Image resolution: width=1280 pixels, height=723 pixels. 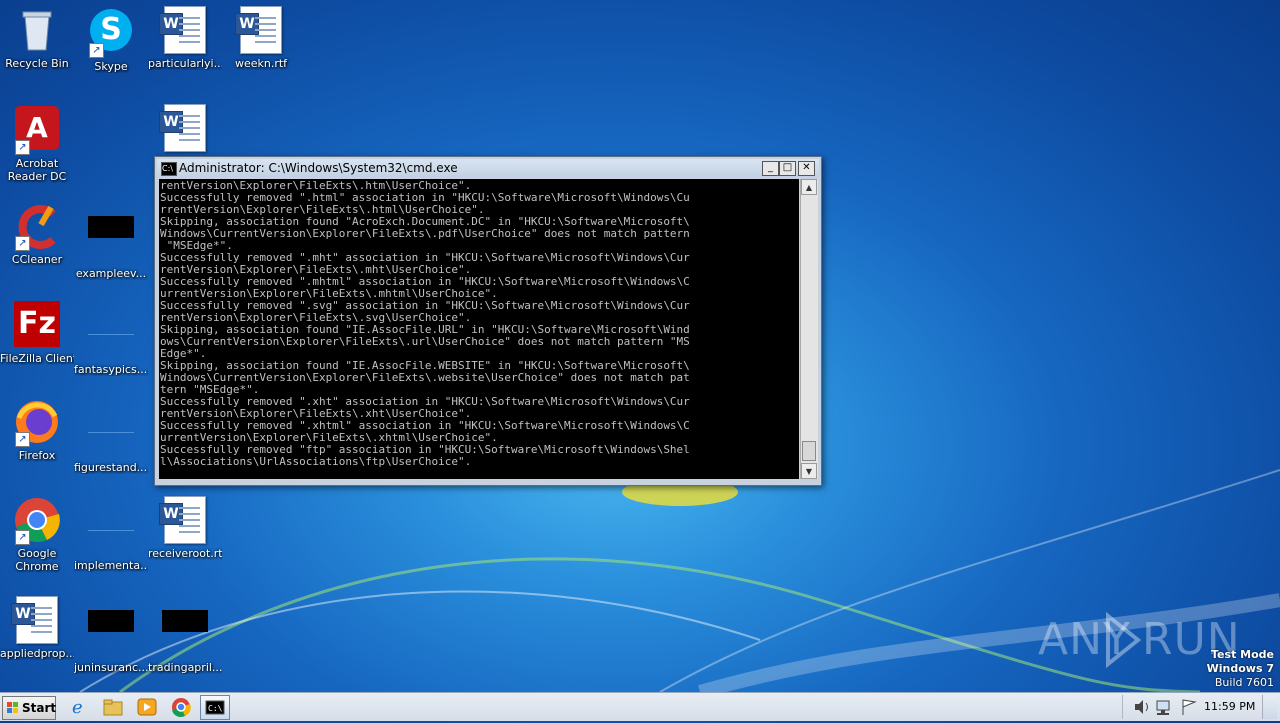 I want to click on desktop-icon-label: Firefox, so click(x=37, y=455).